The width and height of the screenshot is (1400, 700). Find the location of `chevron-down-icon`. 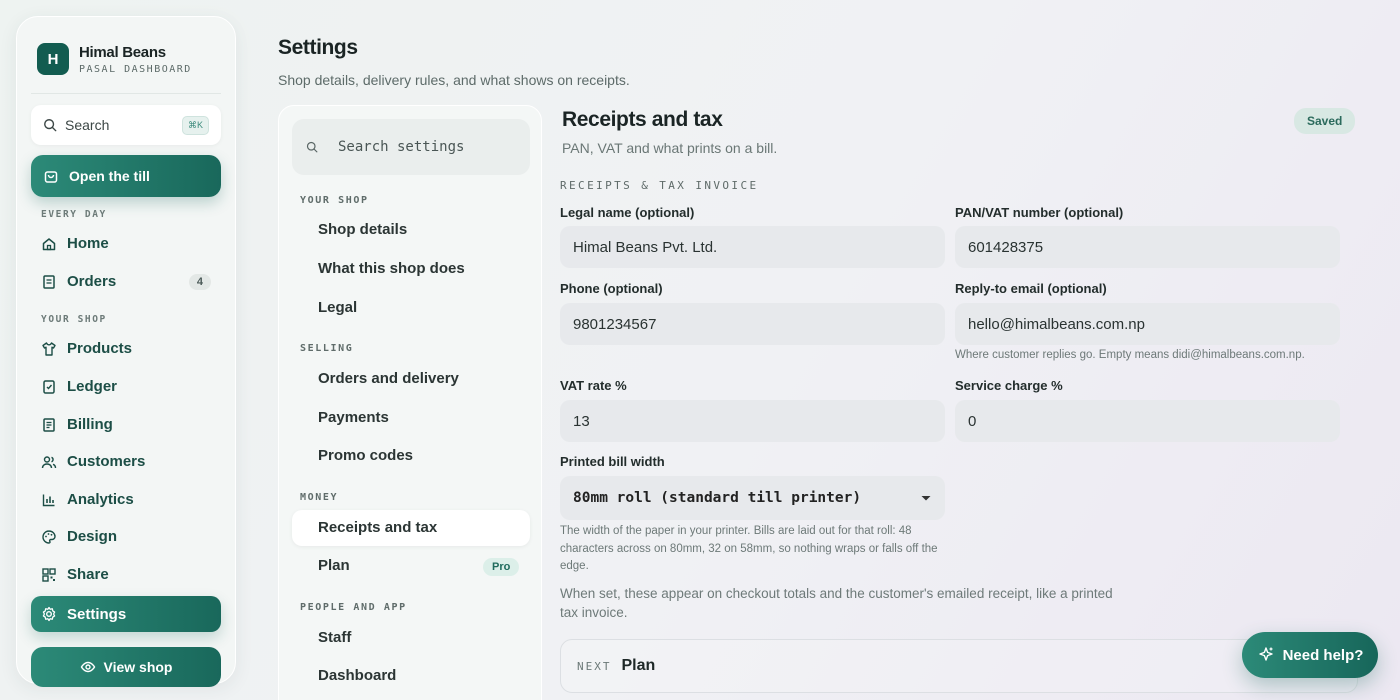

chevron-down-icon is located at coordinates (926, 498).